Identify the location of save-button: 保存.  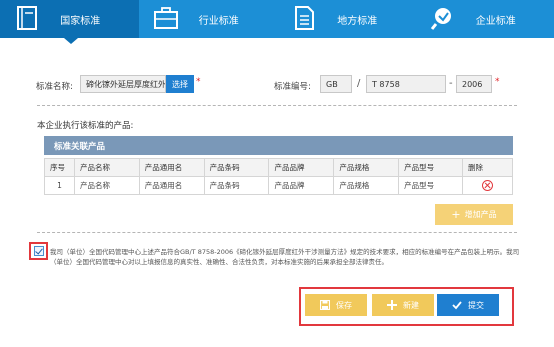
(336, 305).